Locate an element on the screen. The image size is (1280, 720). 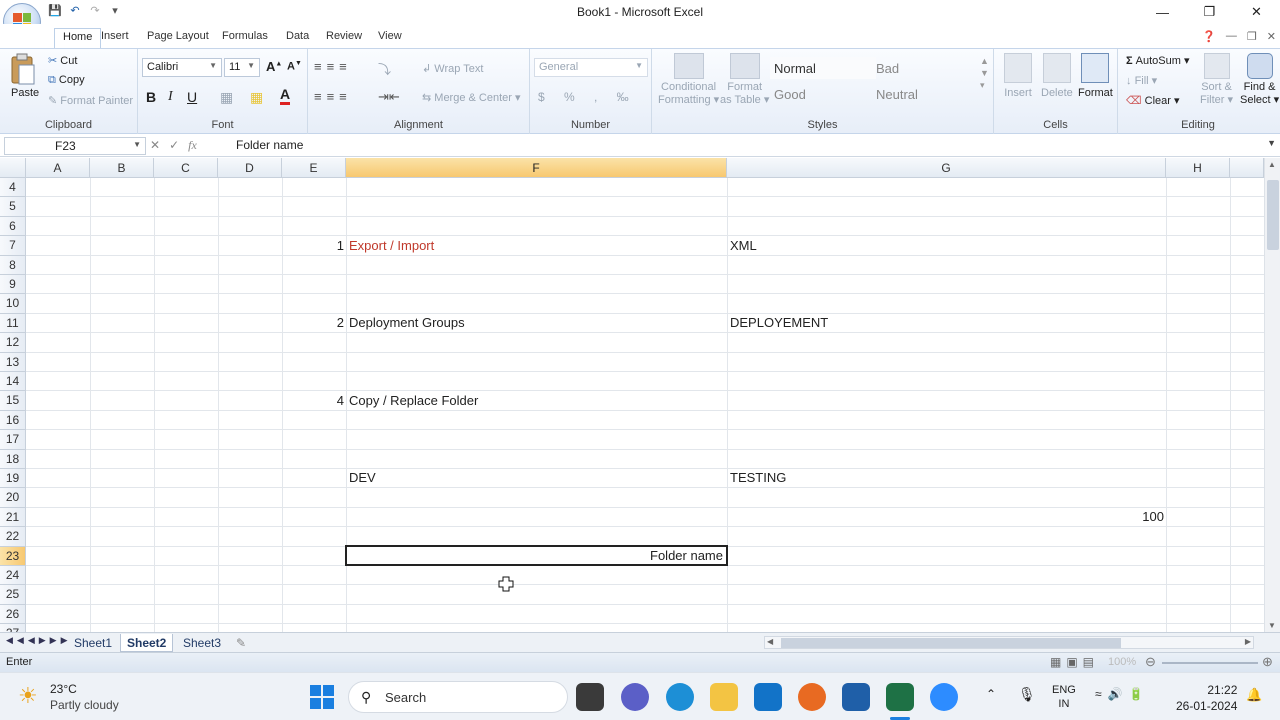
tab-sheet2: Sheet2 is located at coordinates (147, 643).